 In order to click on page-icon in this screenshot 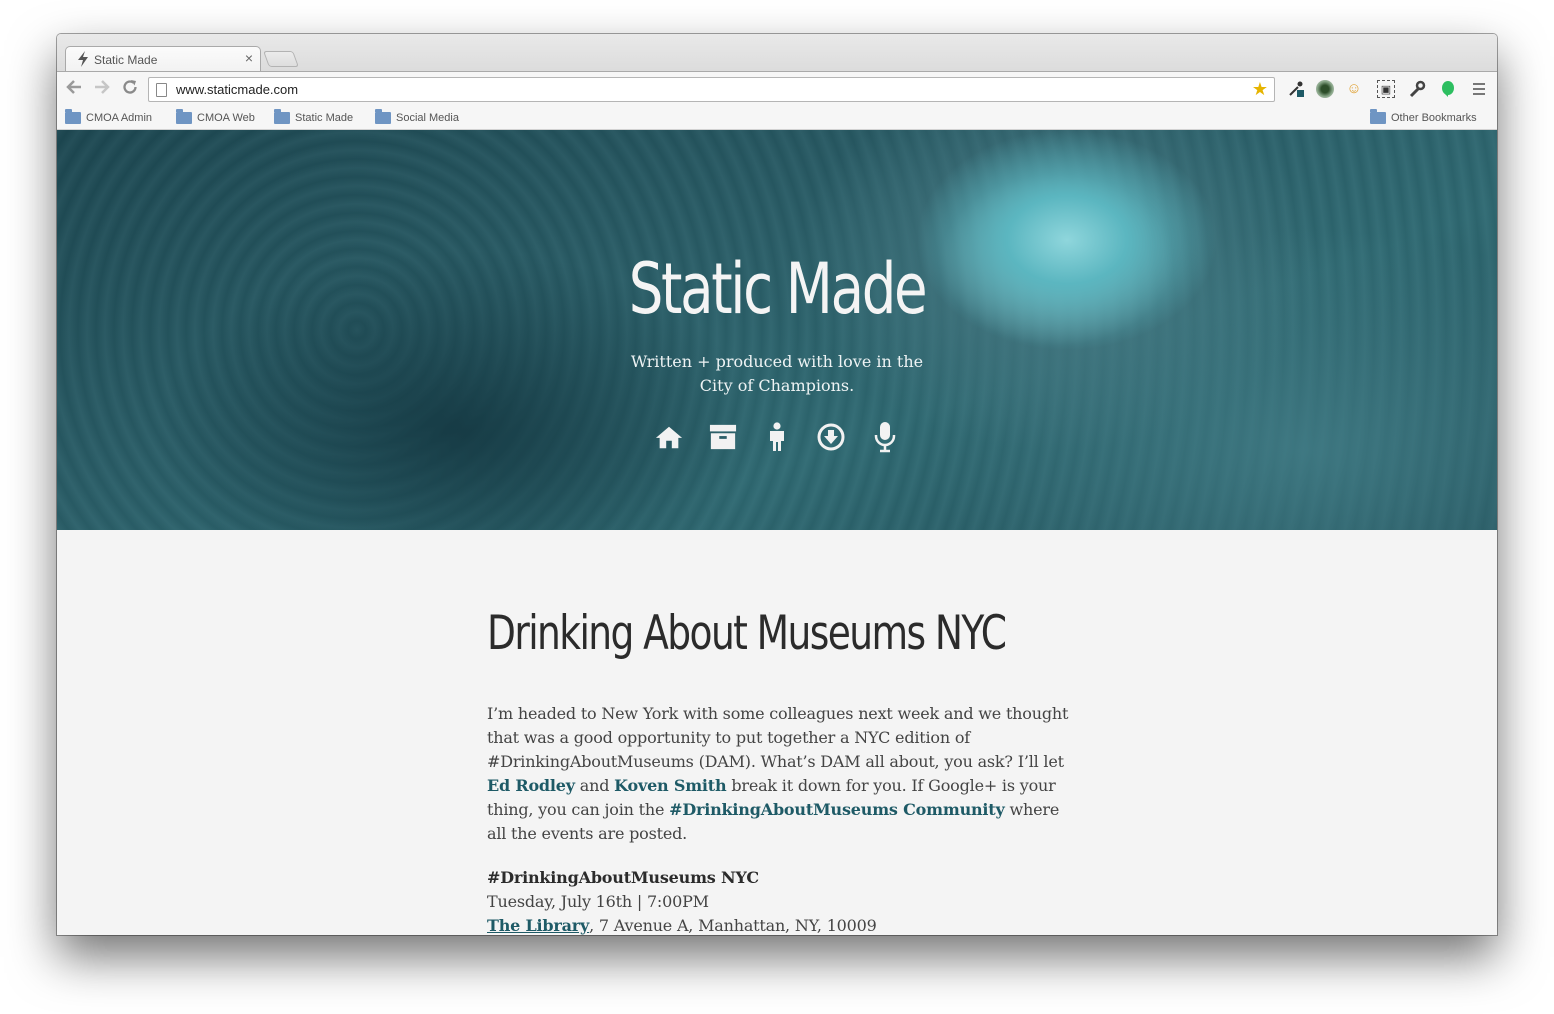, I will do `click(161, 90)`.